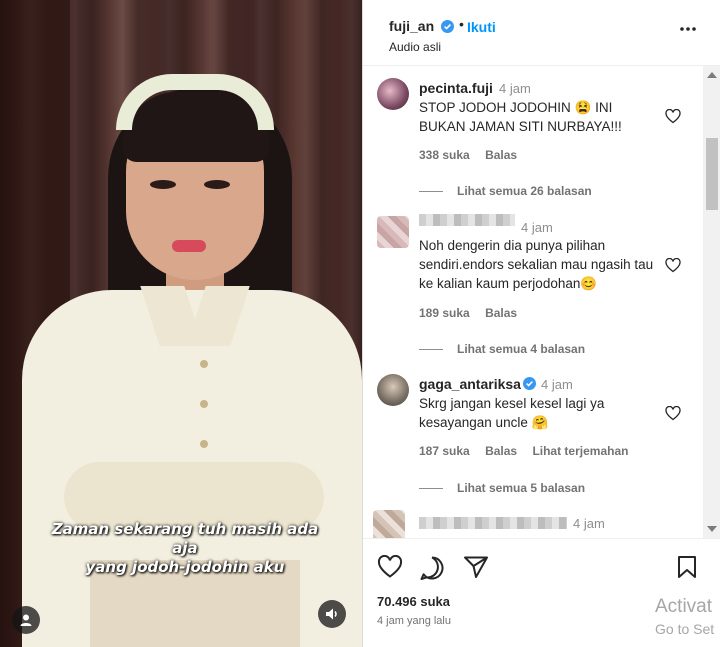 This screenshot has height=647, width=720. Describe the element at coordinates (185, 538) in the screenshot. I see `subtitle-line: Zaman sekarang tuh masih ada aja` at that location.